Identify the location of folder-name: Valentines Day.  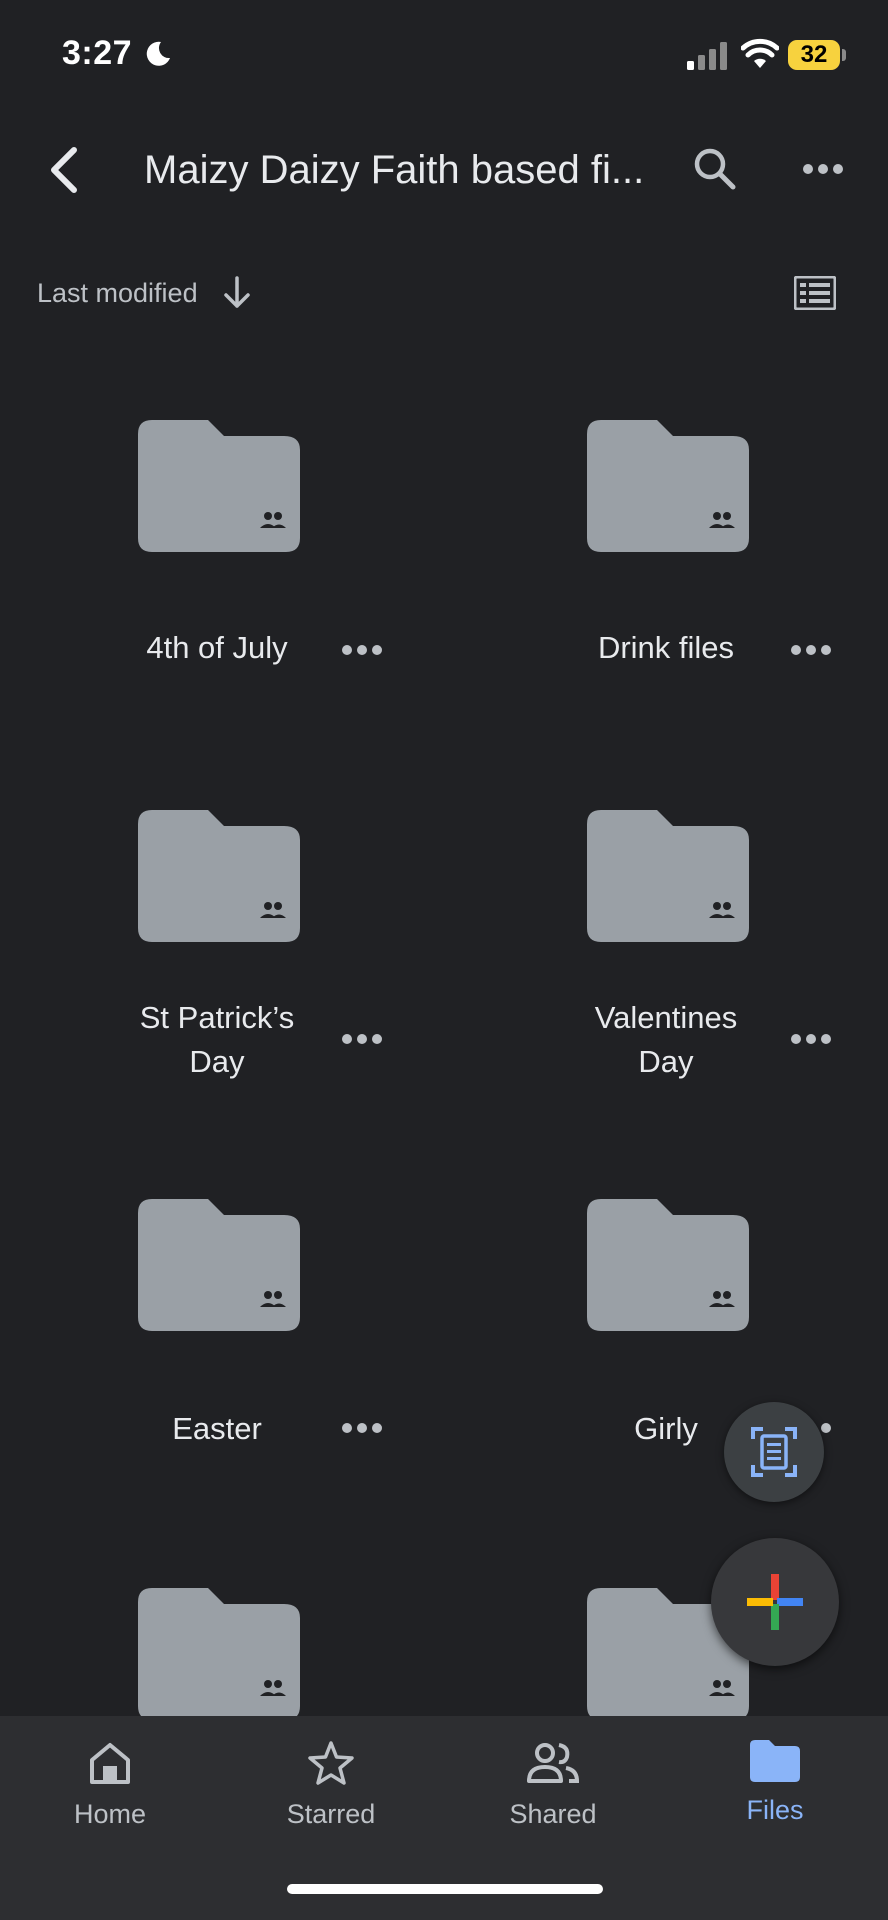
(666, 1039).